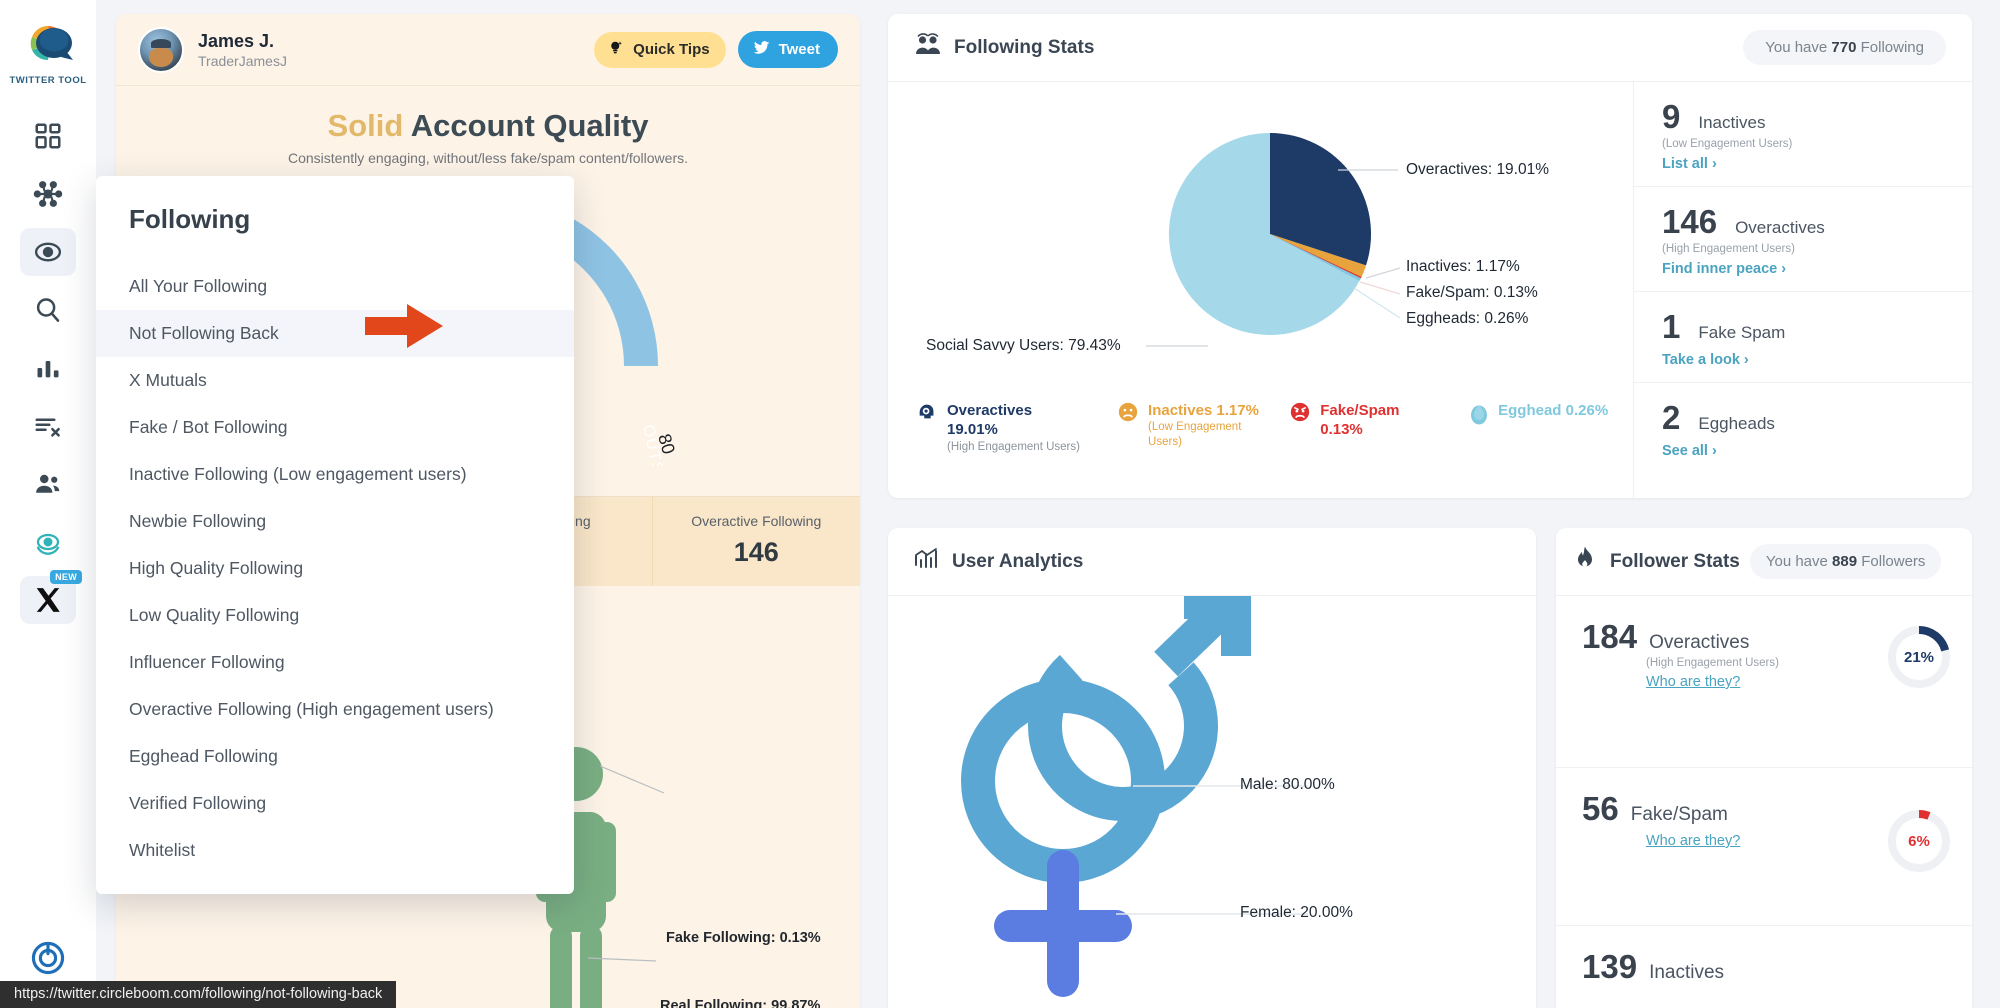 This screenshot has width=2000, height=1008. What do you see at coordinates (1300, 414) in the screenshot?
I see `angry-face-icon` at bounding box center [1300, 414].